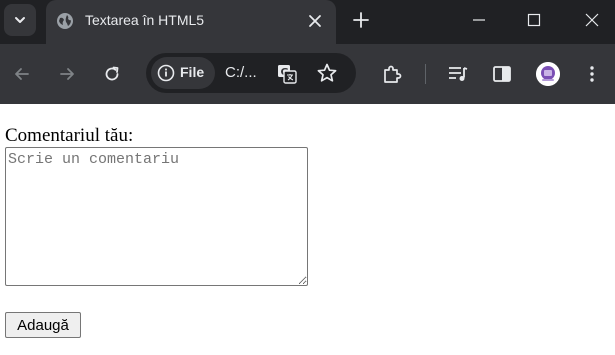  I want to click on reload-button, so click(112, 74).